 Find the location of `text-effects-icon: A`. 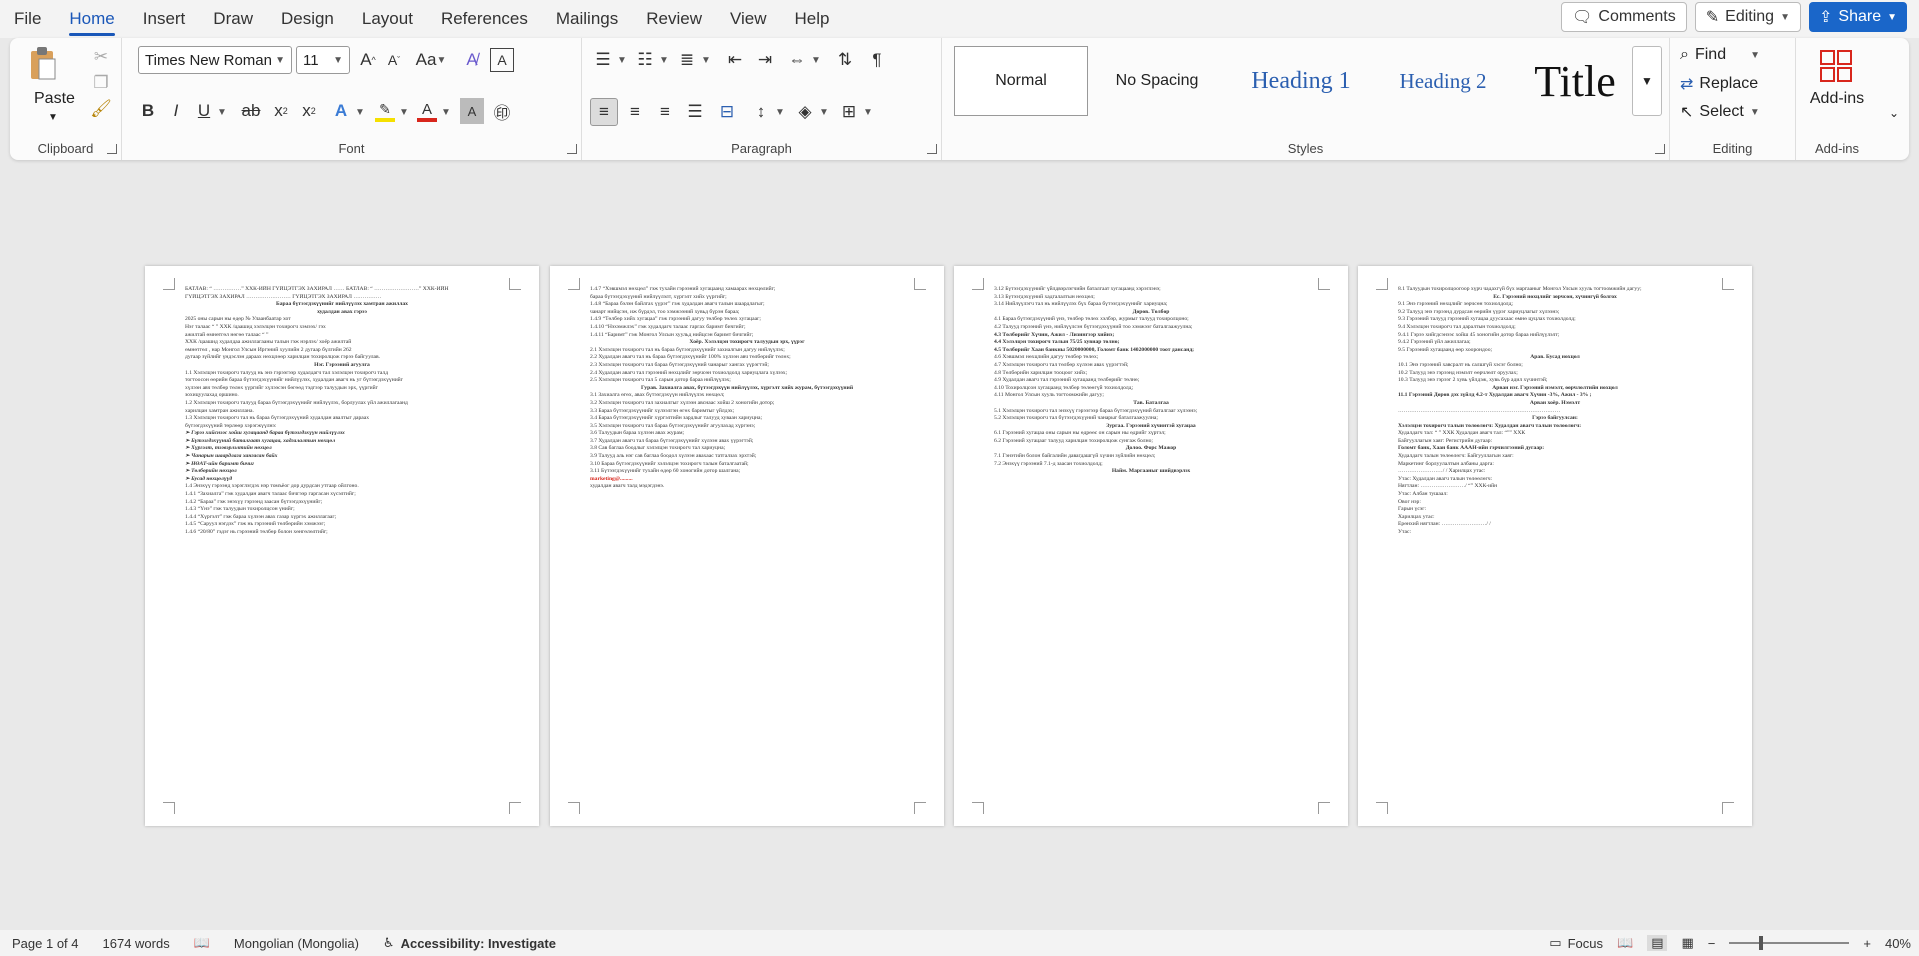

text-effects-icon: A is located at coordinates (341, 111).